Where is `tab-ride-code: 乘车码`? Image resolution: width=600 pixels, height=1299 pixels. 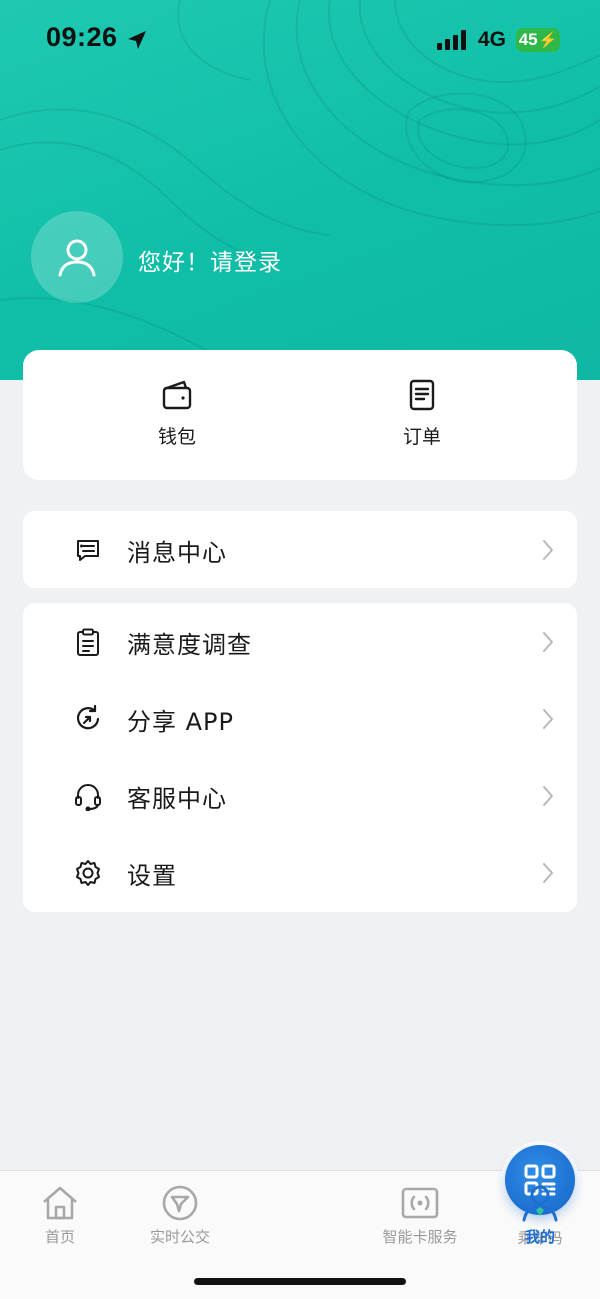
tab-ride-code: 乘车码 is located at coordinates (407, 1203).